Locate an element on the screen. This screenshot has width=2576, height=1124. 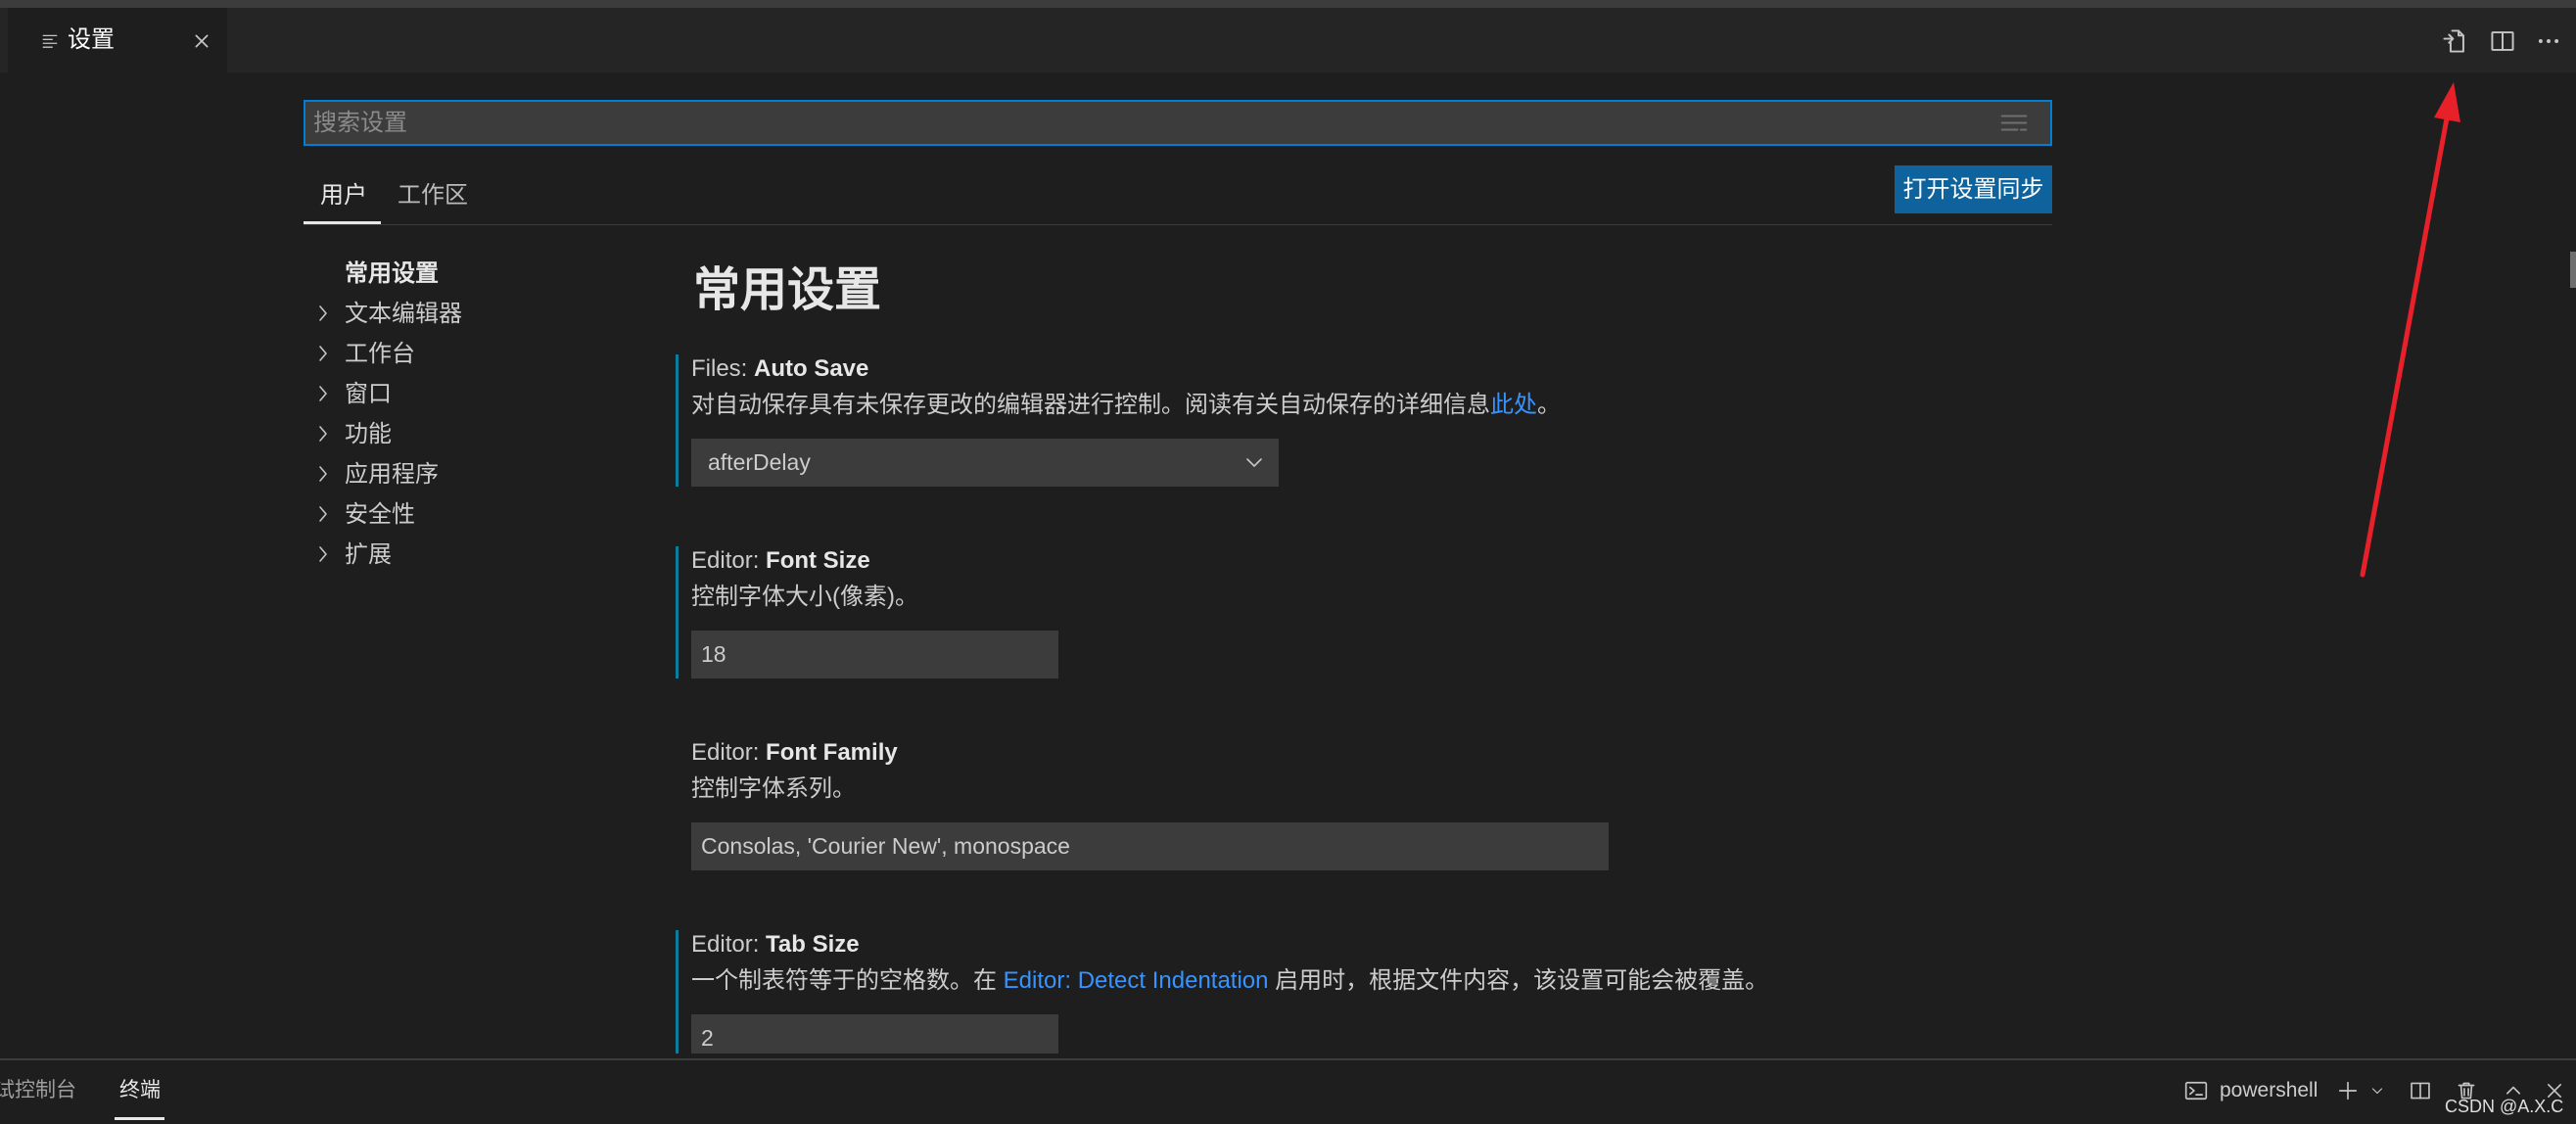
setting-name: Auto Save is located at coordinates (811, 368).